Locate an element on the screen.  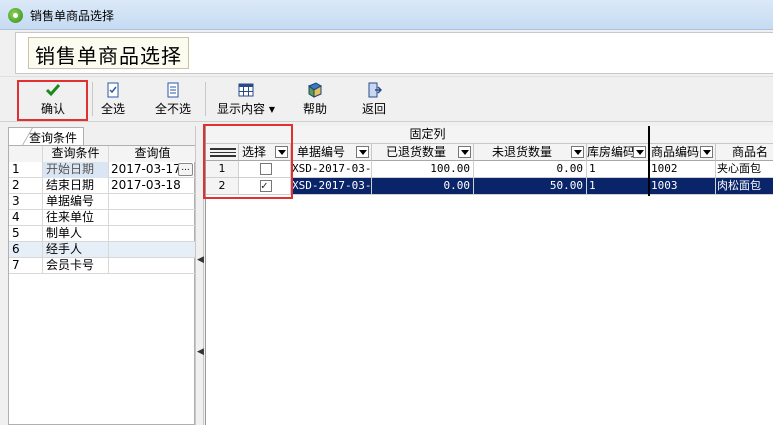
row-number: 4 is located at coordinates (26, 218).